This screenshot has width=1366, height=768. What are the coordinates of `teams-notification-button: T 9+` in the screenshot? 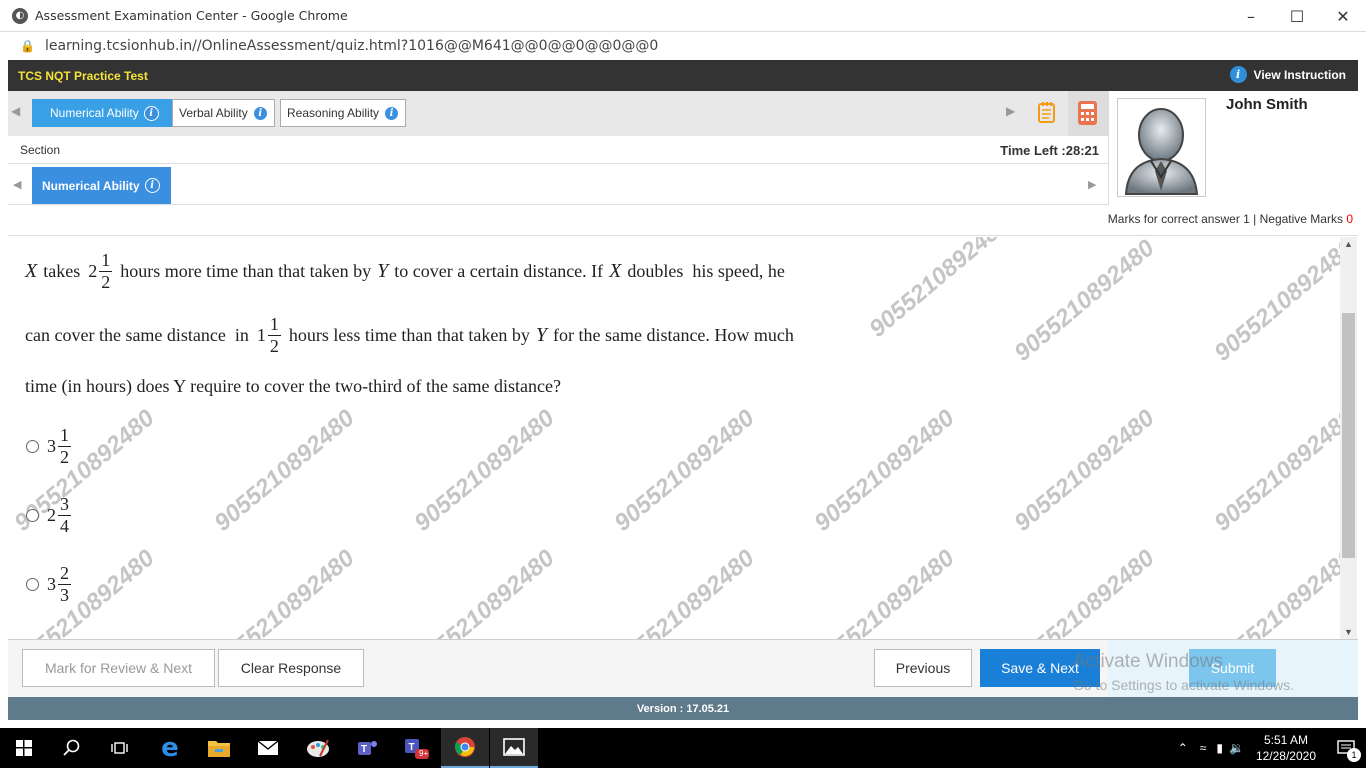 It's located at (416, 748).